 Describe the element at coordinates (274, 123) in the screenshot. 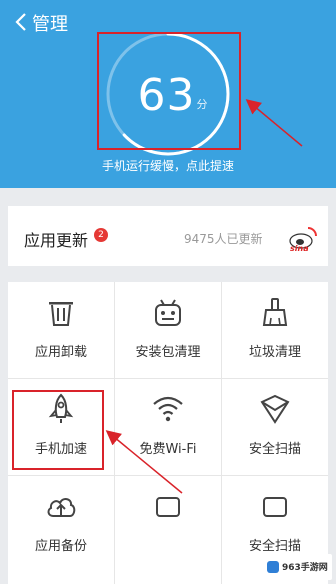

I see `annotation-arrow-score` at that location.